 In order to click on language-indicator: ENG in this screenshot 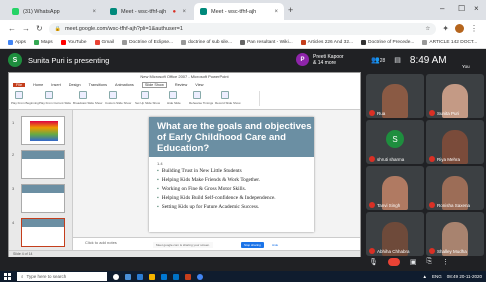, I will do `click(437, 276)`.